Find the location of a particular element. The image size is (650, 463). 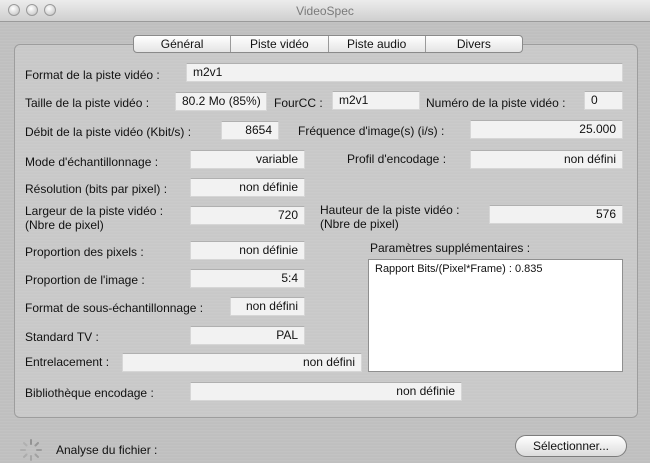

format-field: m2v1 is located at coordinates (404, 72).